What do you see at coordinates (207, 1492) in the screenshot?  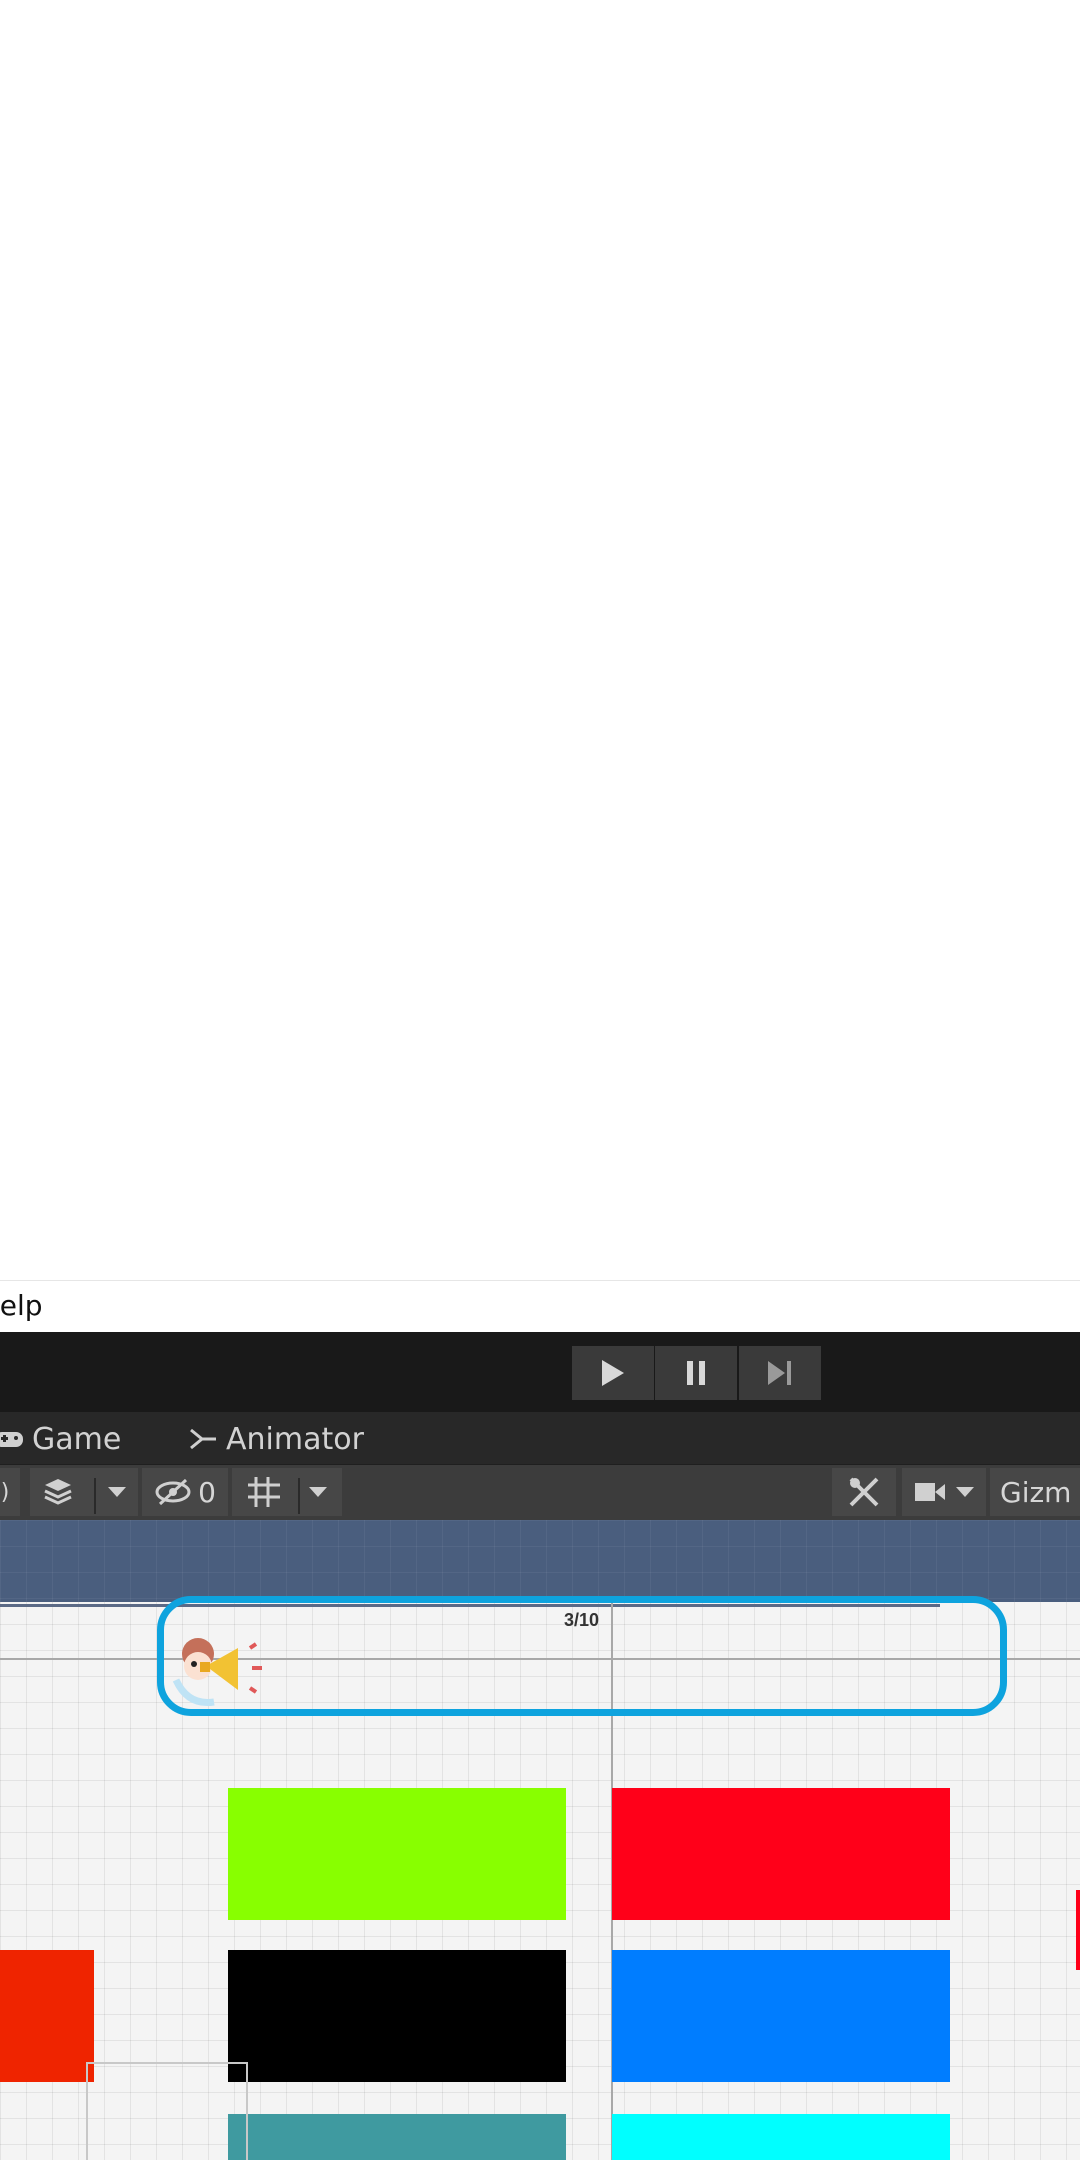 I see `hidden-count: 0` at bounding box center [207, 1492].